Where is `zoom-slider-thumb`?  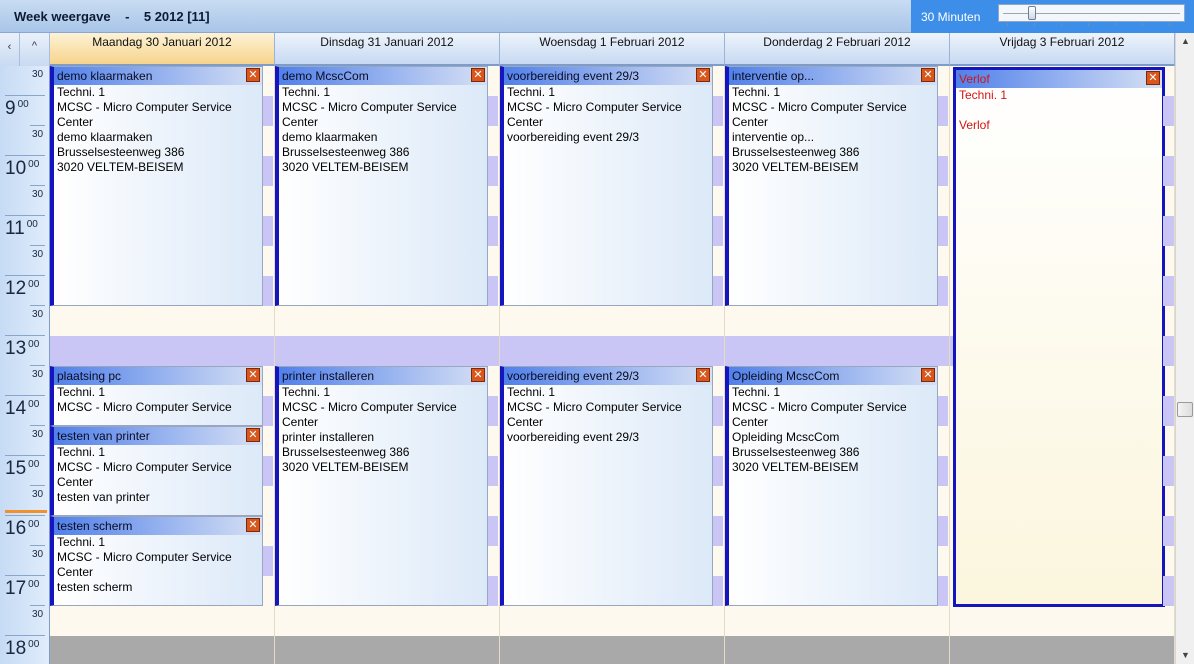
zoom-slider-thumb is located at coordinates (1032, 13).